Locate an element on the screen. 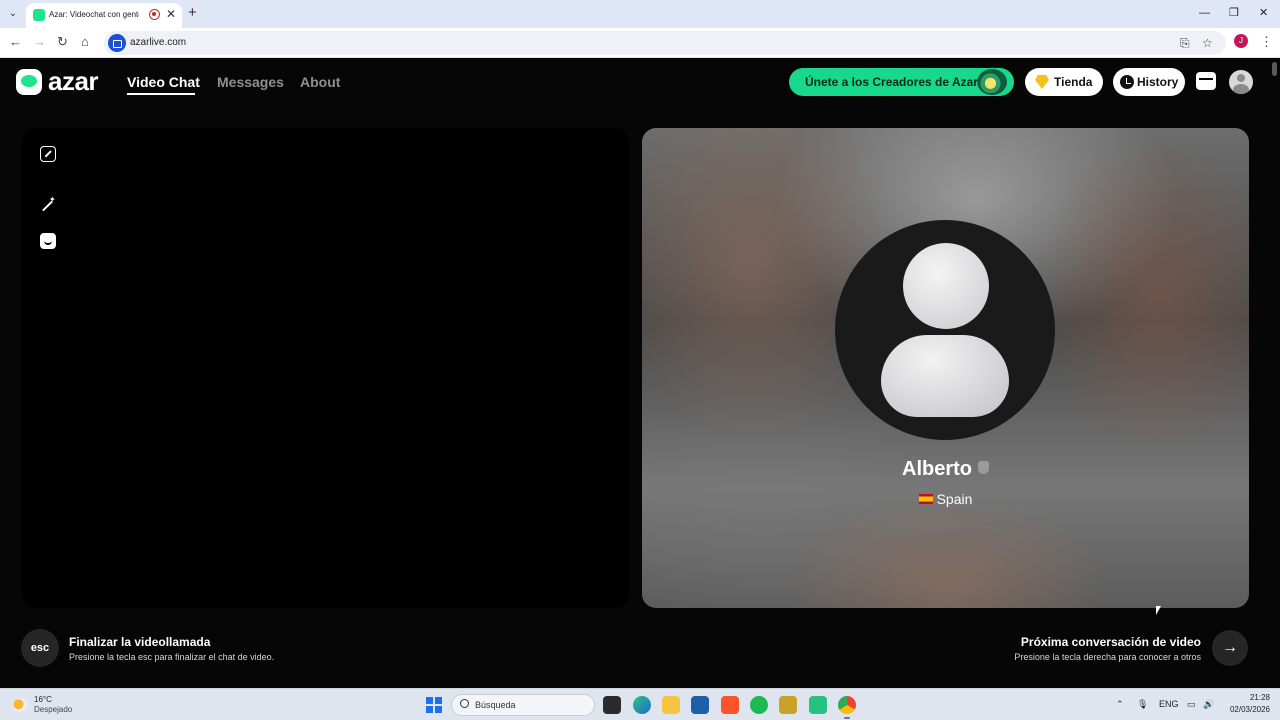  taskbar-time: 21:28 is located at coordinates (1255, 698).